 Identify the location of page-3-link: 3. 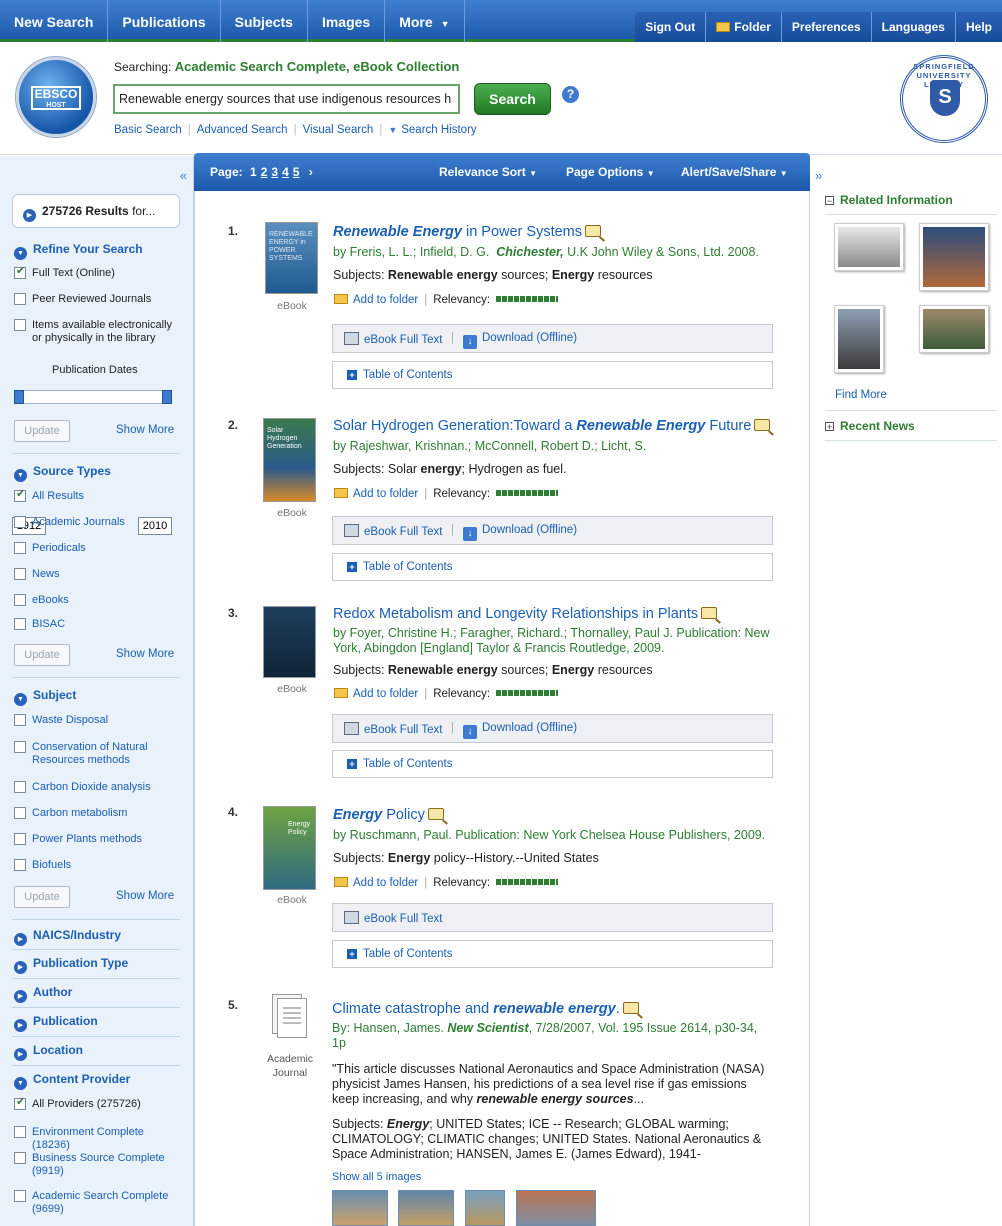
(274, 172).